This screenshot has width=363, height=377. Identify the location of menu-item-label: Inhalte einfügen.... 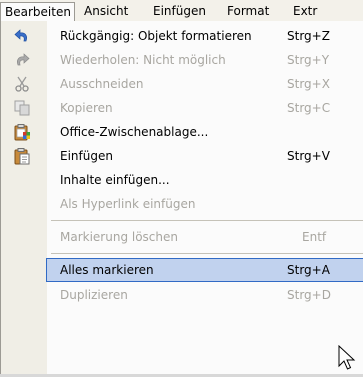
(115, 180).